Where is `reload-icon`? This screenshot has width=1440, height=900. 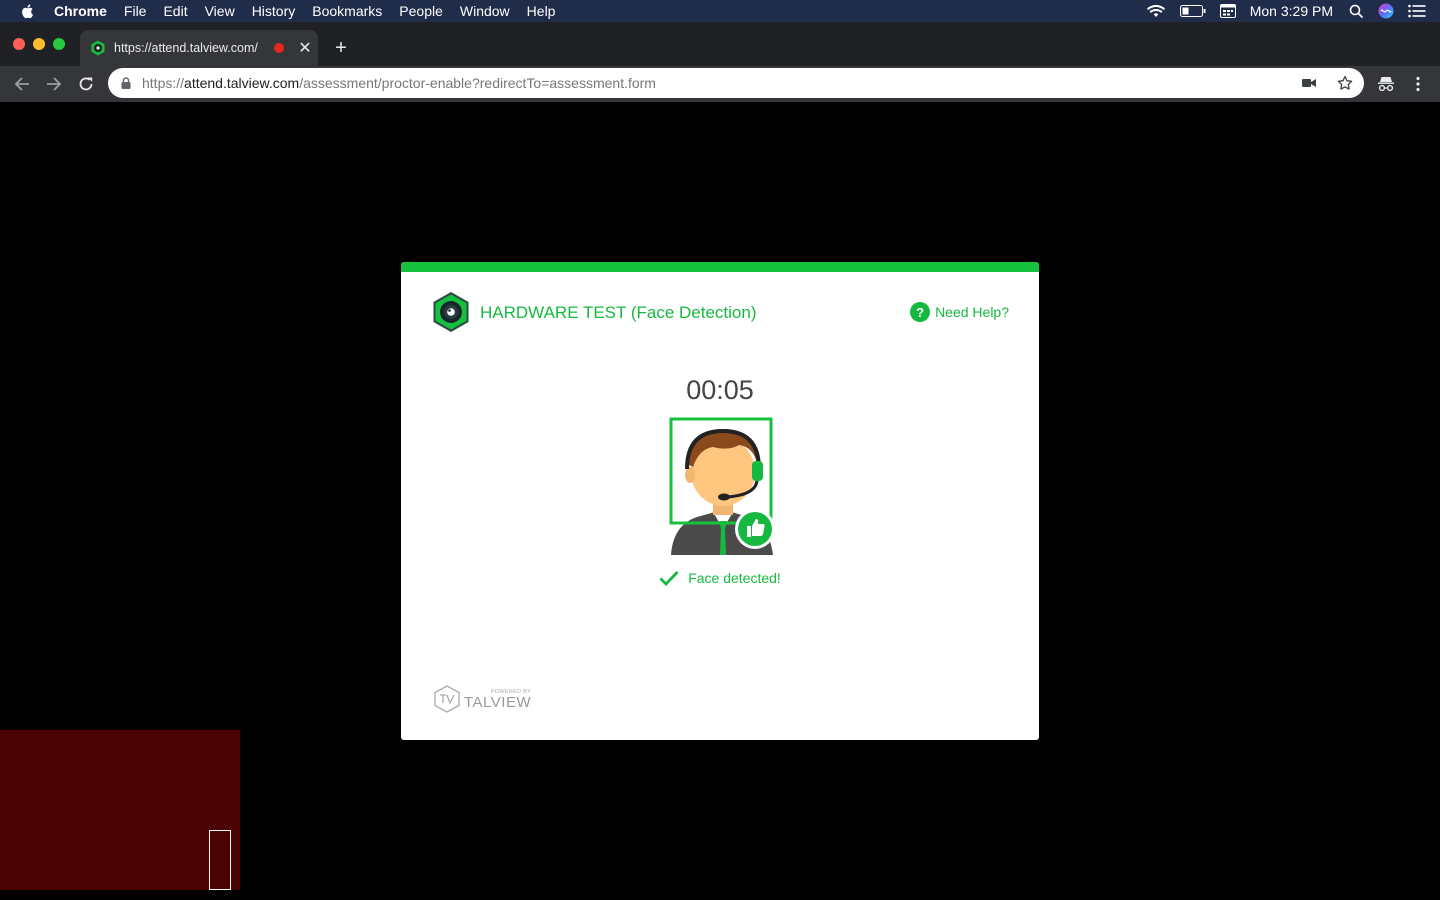
reload-icon is located at coordinates (86, 84).